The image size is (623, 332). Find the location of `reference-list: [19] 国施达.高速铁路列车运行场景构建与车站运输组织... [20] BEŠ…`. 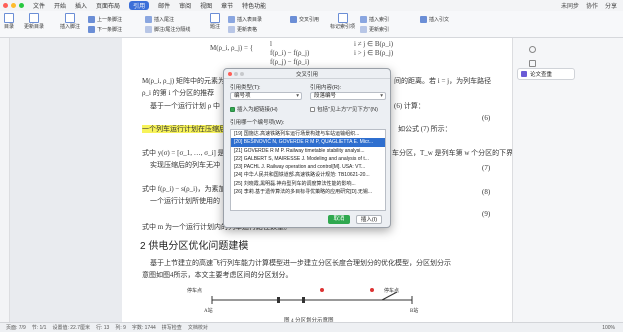

reference-list: [19] 国施达.高速铁路列车运行场景构建与车站运输组织... [20] BEŠ… is located at coordinates (308, 170).